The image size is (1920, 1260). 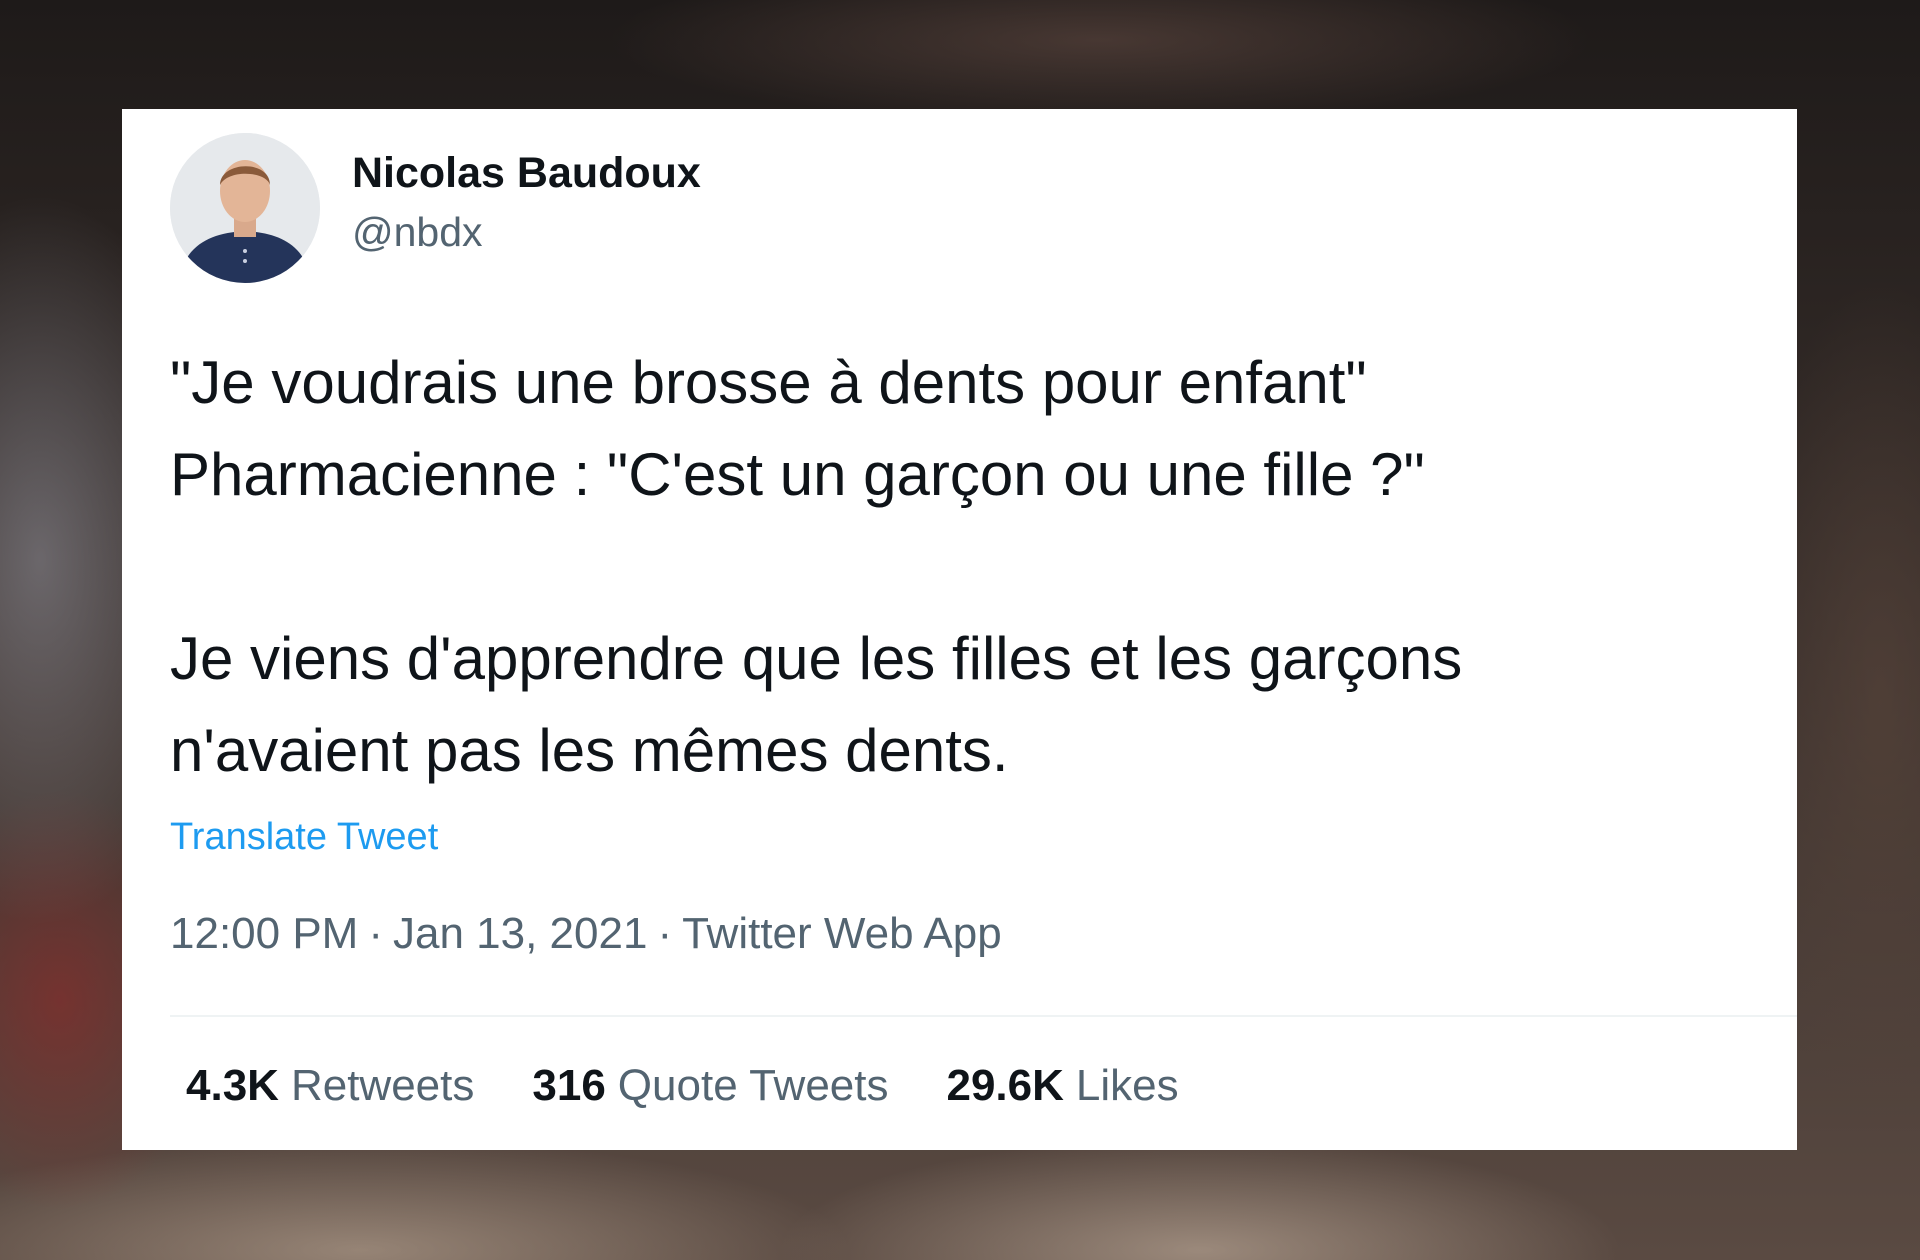 I want to click on profile-photo-icon, so click(x=245, y=208).